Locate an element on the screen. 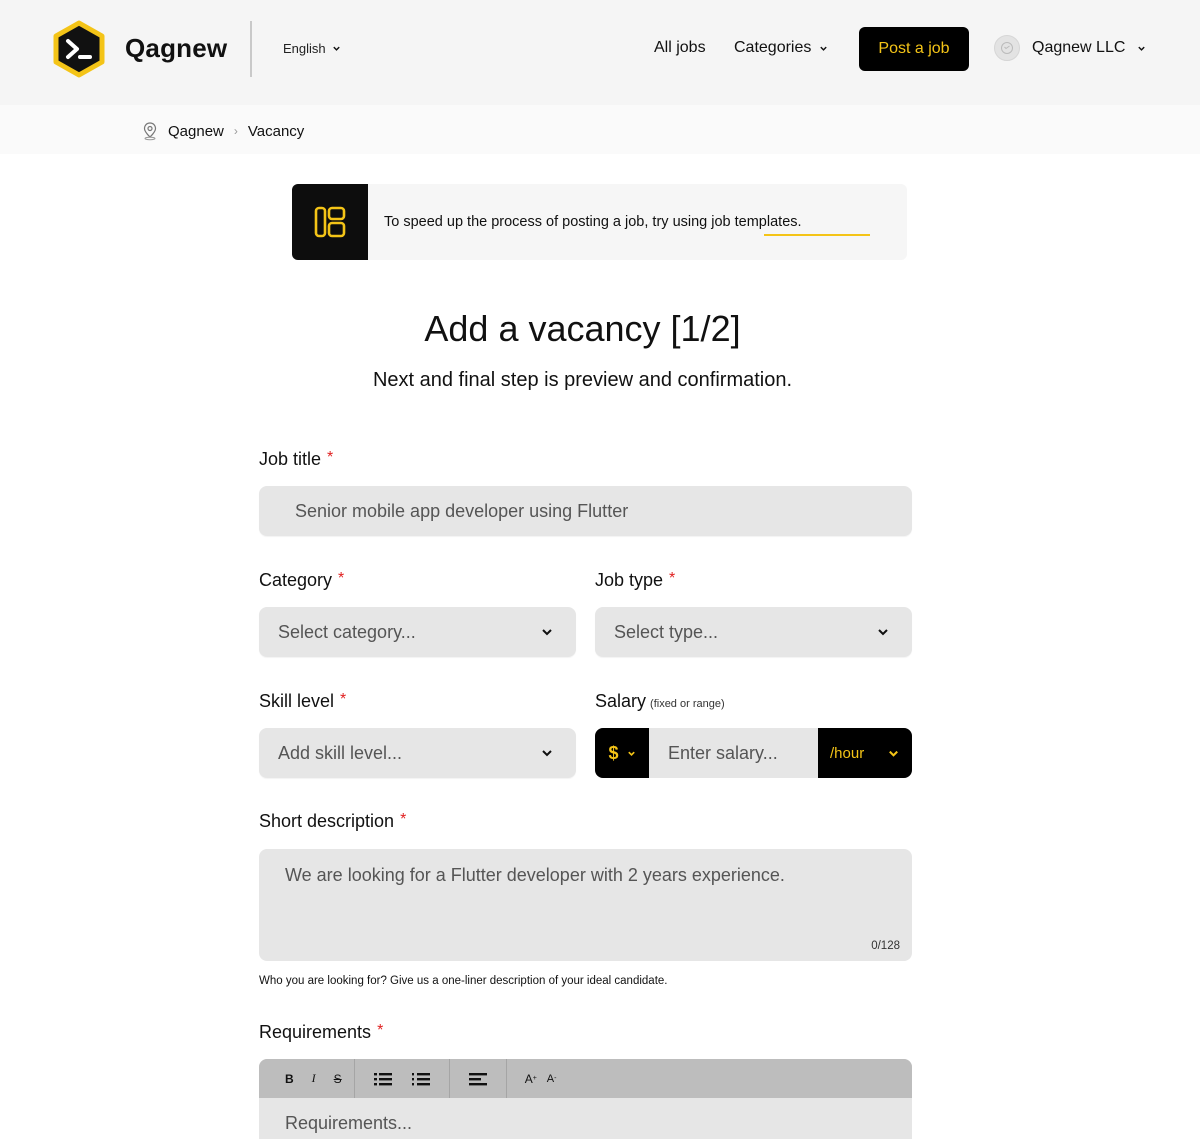 The image size is (1200, 1139). avatar is located at coordinates (1007, 48).